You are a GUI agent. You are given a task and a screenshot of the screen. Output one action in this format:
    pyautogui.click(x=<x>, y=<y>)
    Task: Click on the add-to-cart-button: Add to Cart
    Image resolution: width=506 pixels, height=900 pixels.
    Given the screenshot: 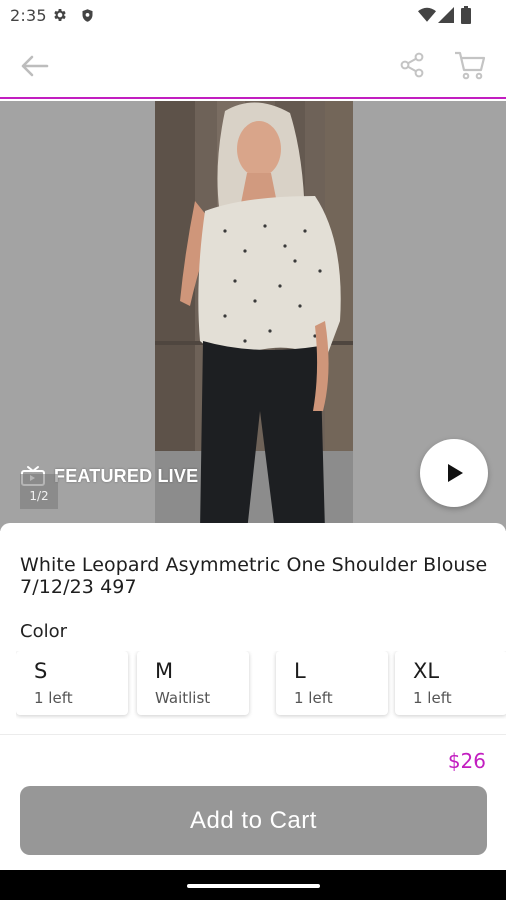 What is the action you would take?
    pyautogui.click(x=253, y=820)
    